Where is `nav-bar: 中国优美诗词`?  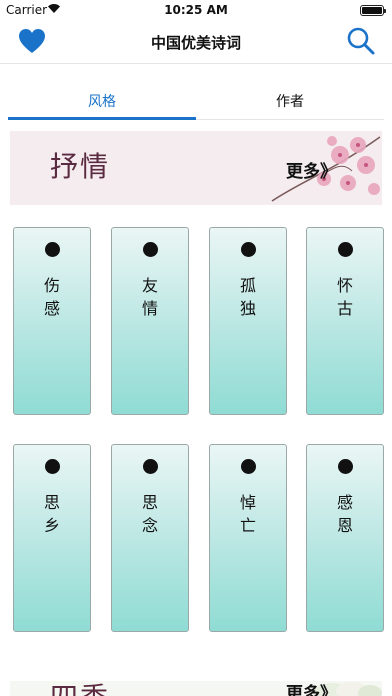
nav-bar: 中国优美诗词 is located at coordinates (196, 42).